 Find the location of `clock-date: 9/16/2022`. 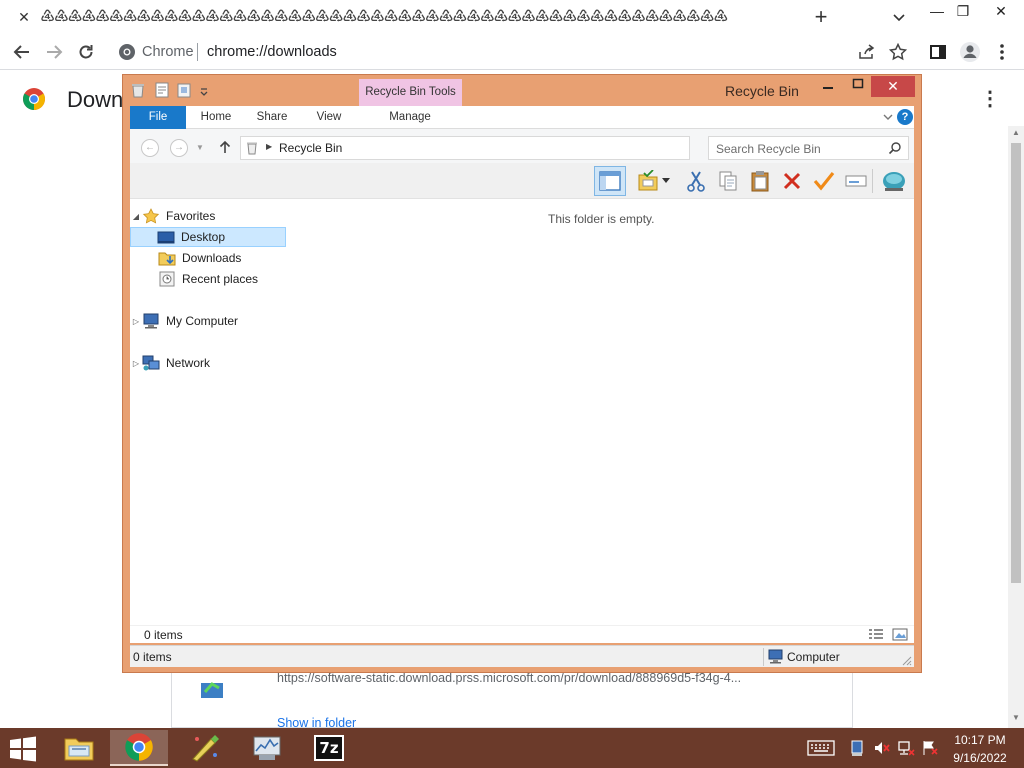

clock-date: 9/16/2022 is located at coordinates (980, 758).